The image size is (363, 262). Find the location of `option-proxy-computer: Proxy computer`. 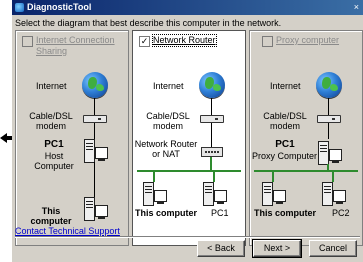

option-proxy-computer: Proxy computer is located at coordinates (300, 41).